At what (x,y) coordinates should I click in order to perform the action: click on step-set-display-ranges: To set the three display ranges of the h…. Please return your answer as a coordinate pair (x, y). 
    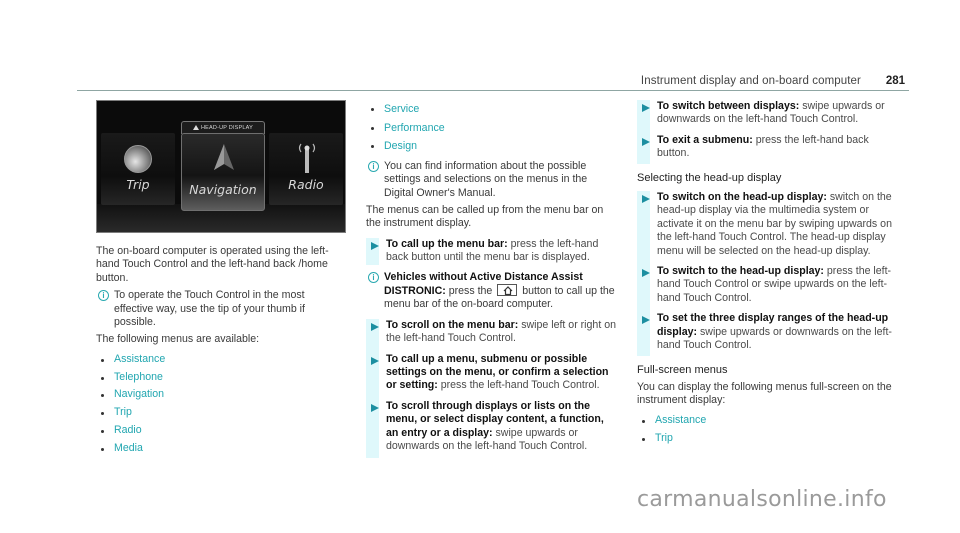
    Looking at the image, I should click on (768, 330).